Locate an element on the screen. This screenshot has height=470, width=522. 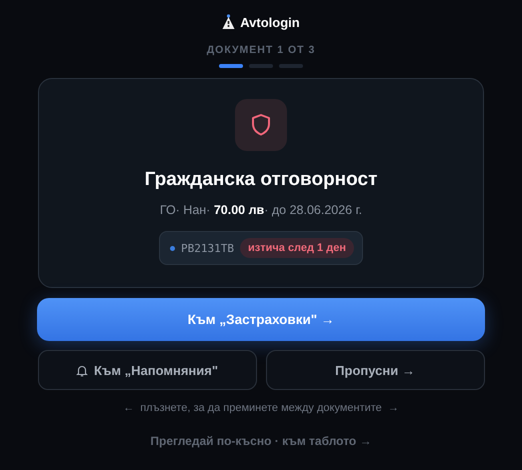
document-details: ГО· Нан· 70.00 лв· до 28.06.2026 г. is located at coordinates (261, 210).